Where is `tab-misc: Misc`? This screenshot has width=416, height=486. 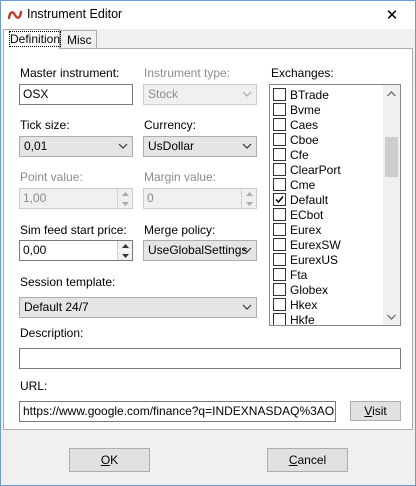
tab-misc: Misc is located at coordinates (78, 39).